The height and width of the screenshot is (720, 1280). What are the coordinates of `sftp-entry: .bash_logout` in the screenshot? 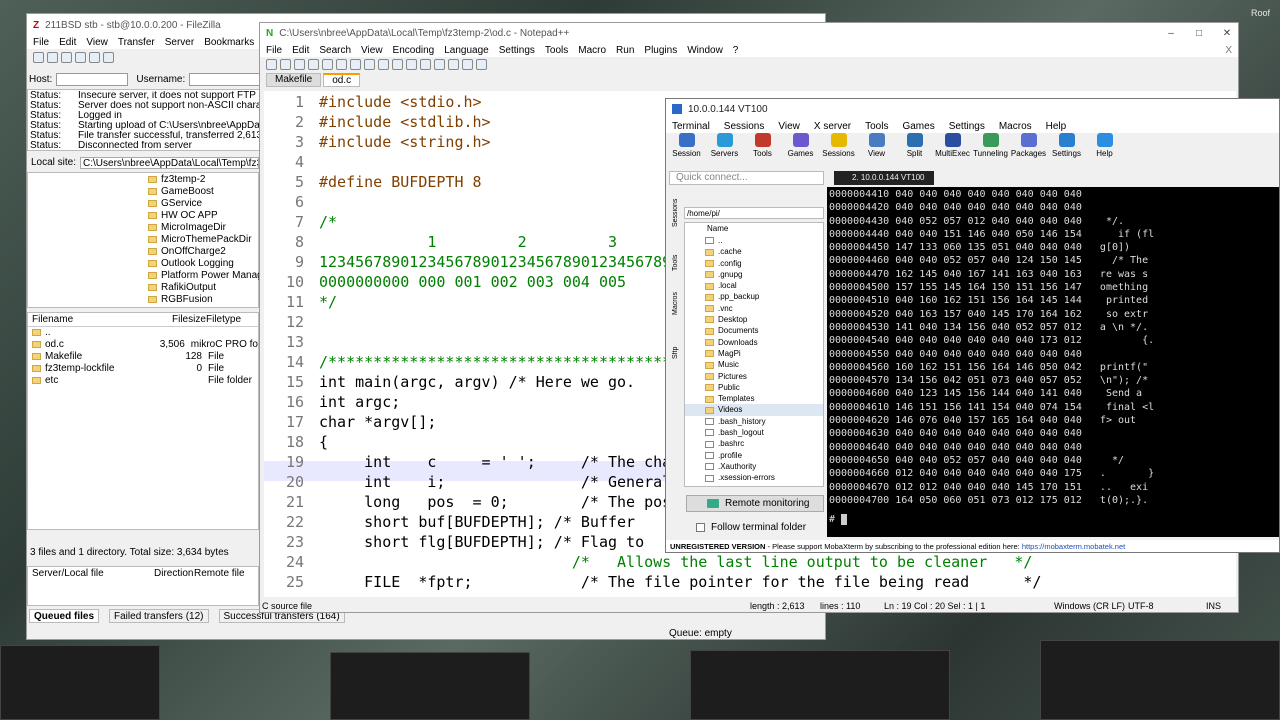 It's located at (754, 432).